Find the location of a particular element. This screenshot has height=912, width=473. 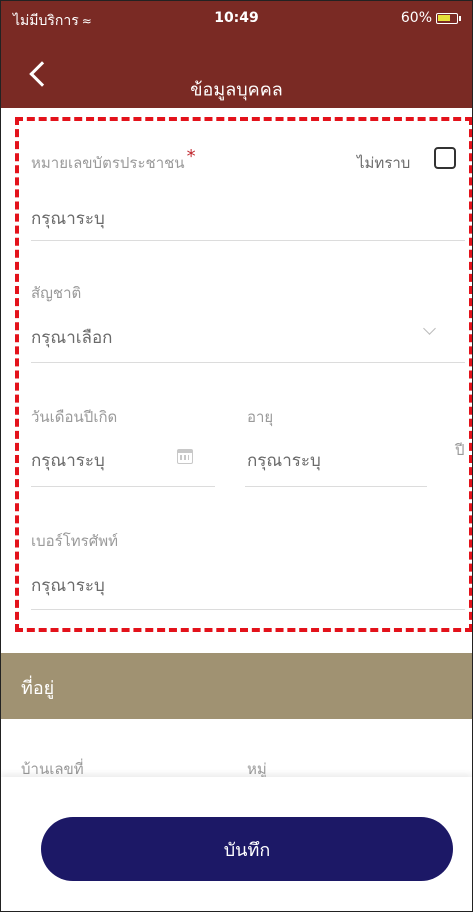

bottom-action-bar: บันทึก is located at coordinates (236, 844).